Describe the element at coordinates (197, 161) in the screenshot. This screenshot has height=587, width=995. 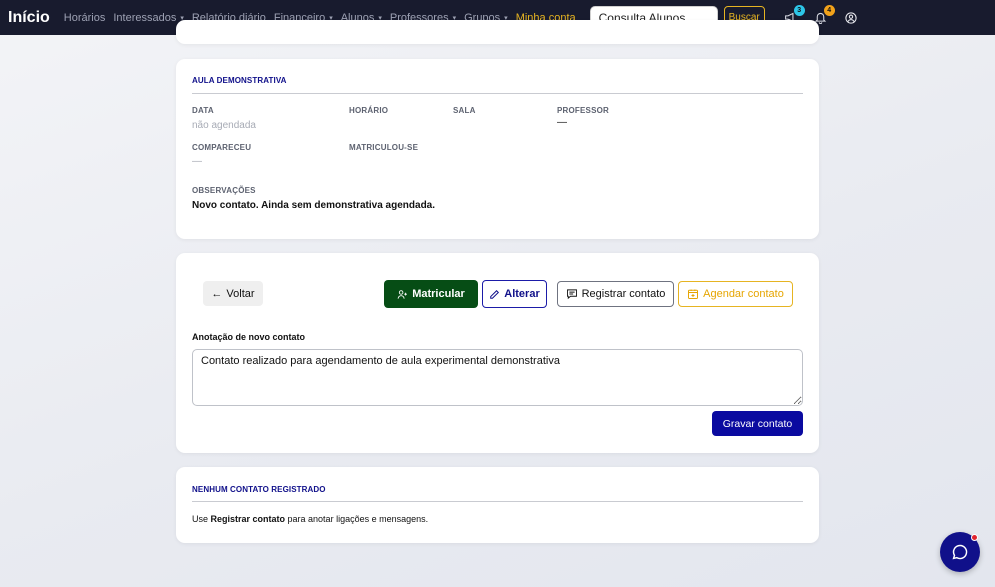
I see `compareceu-value: —` at that location.